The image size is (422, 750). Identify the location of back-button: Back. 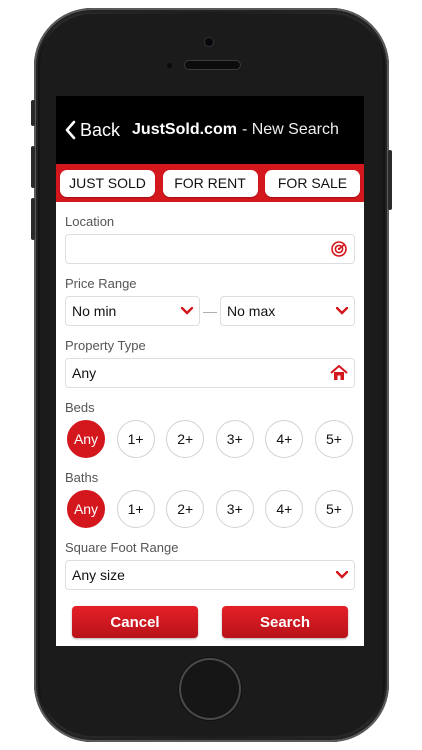
(92, 130).